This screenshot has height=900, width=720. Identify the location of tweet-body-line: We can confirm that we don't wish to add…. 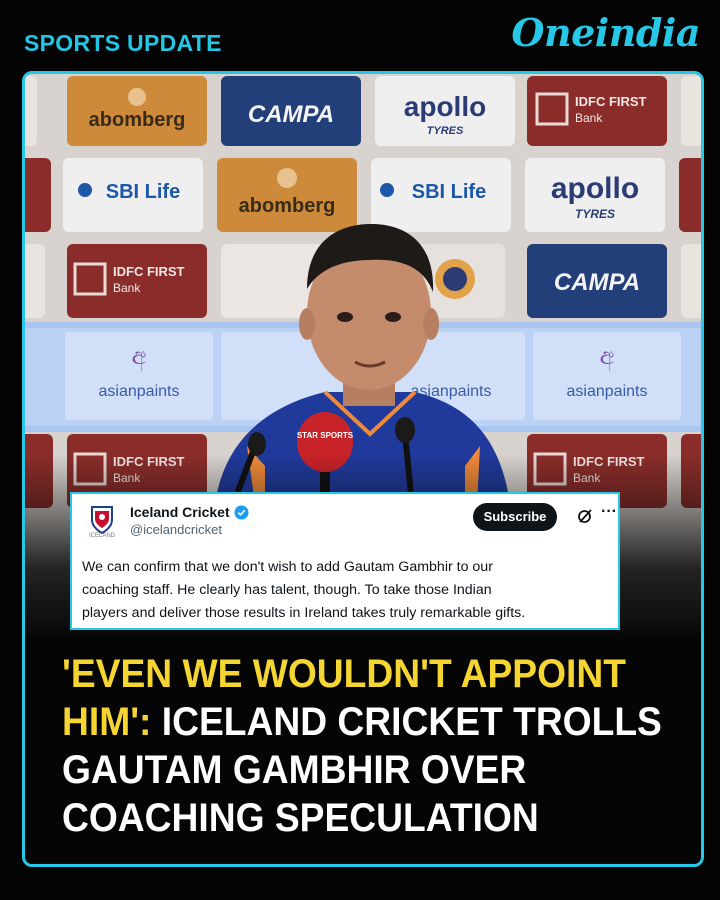
(287, 567).